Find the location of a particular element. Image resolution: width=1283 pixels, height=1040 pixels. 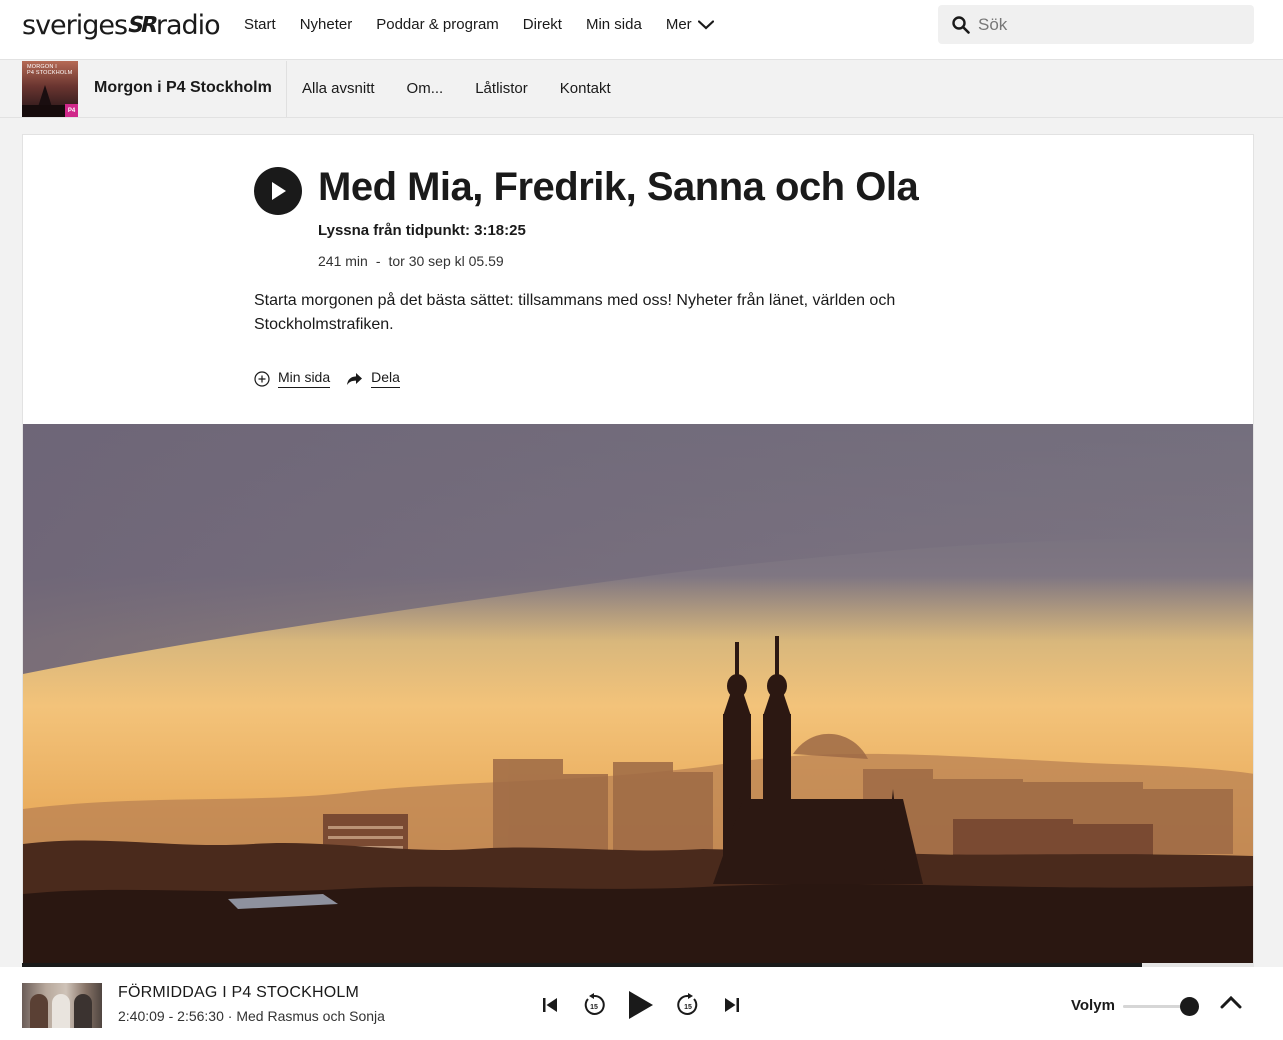

nav-item-min-sida: Min sida is located at coordinates (614, 25).